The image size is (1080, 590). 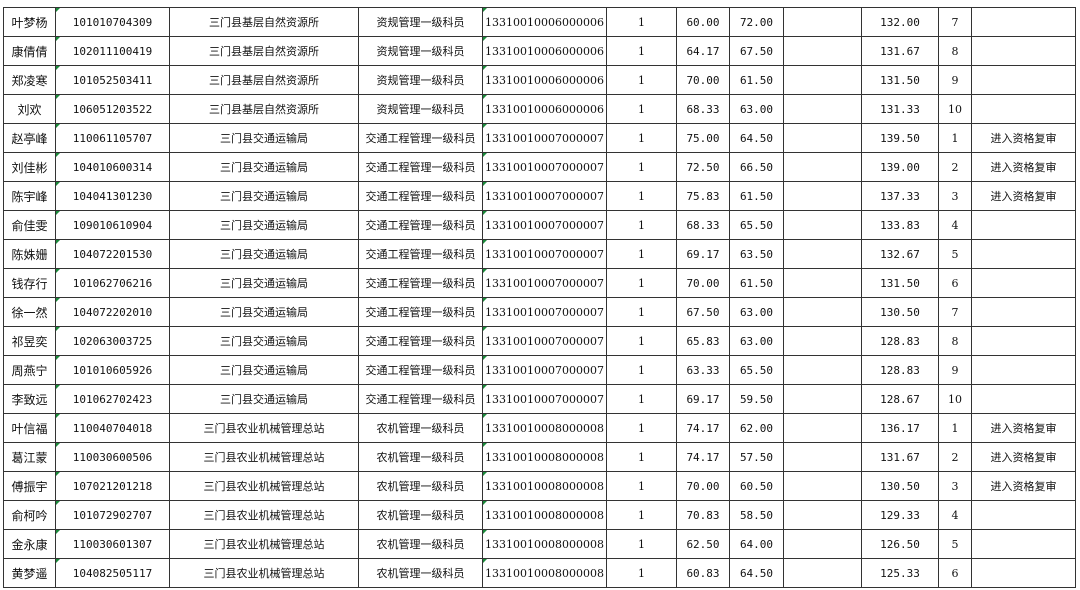 I want to click on cell-exam-id: 110030600506, so click(x=112, y=457).